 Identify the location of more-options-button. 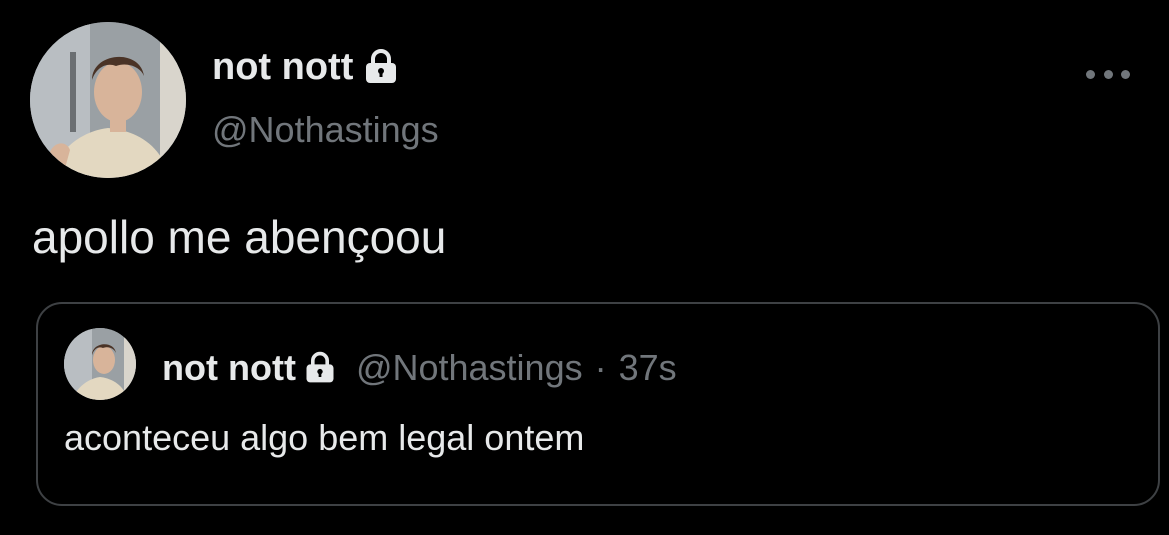
(1108, 74).